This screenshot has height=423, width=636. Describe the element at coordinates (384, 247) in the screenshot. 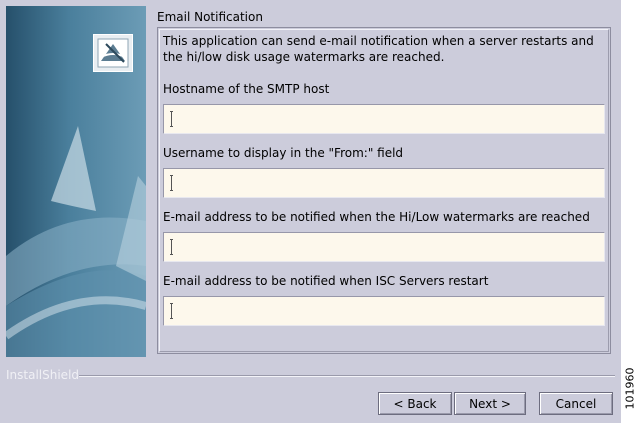

I see `watermark-email-input` at that location.